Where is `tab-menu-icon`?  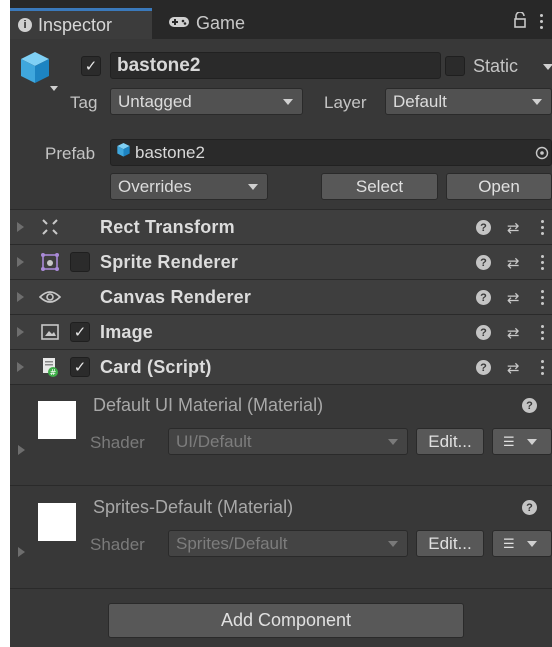 tab-menu-icon is located at coordinates (542, 23).